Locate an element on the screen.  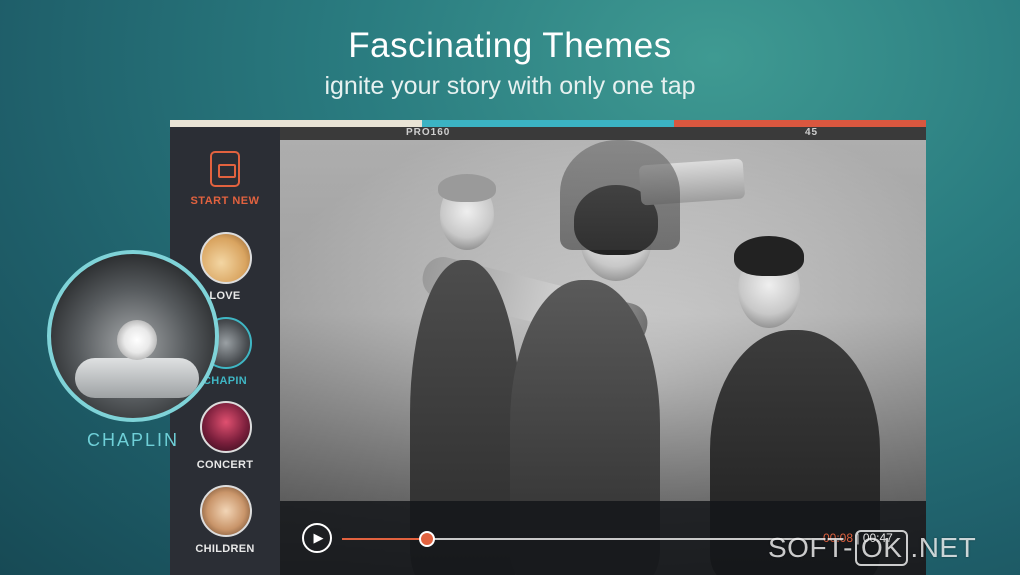
film-code-right: 45 is located at coordinates (812, 132).